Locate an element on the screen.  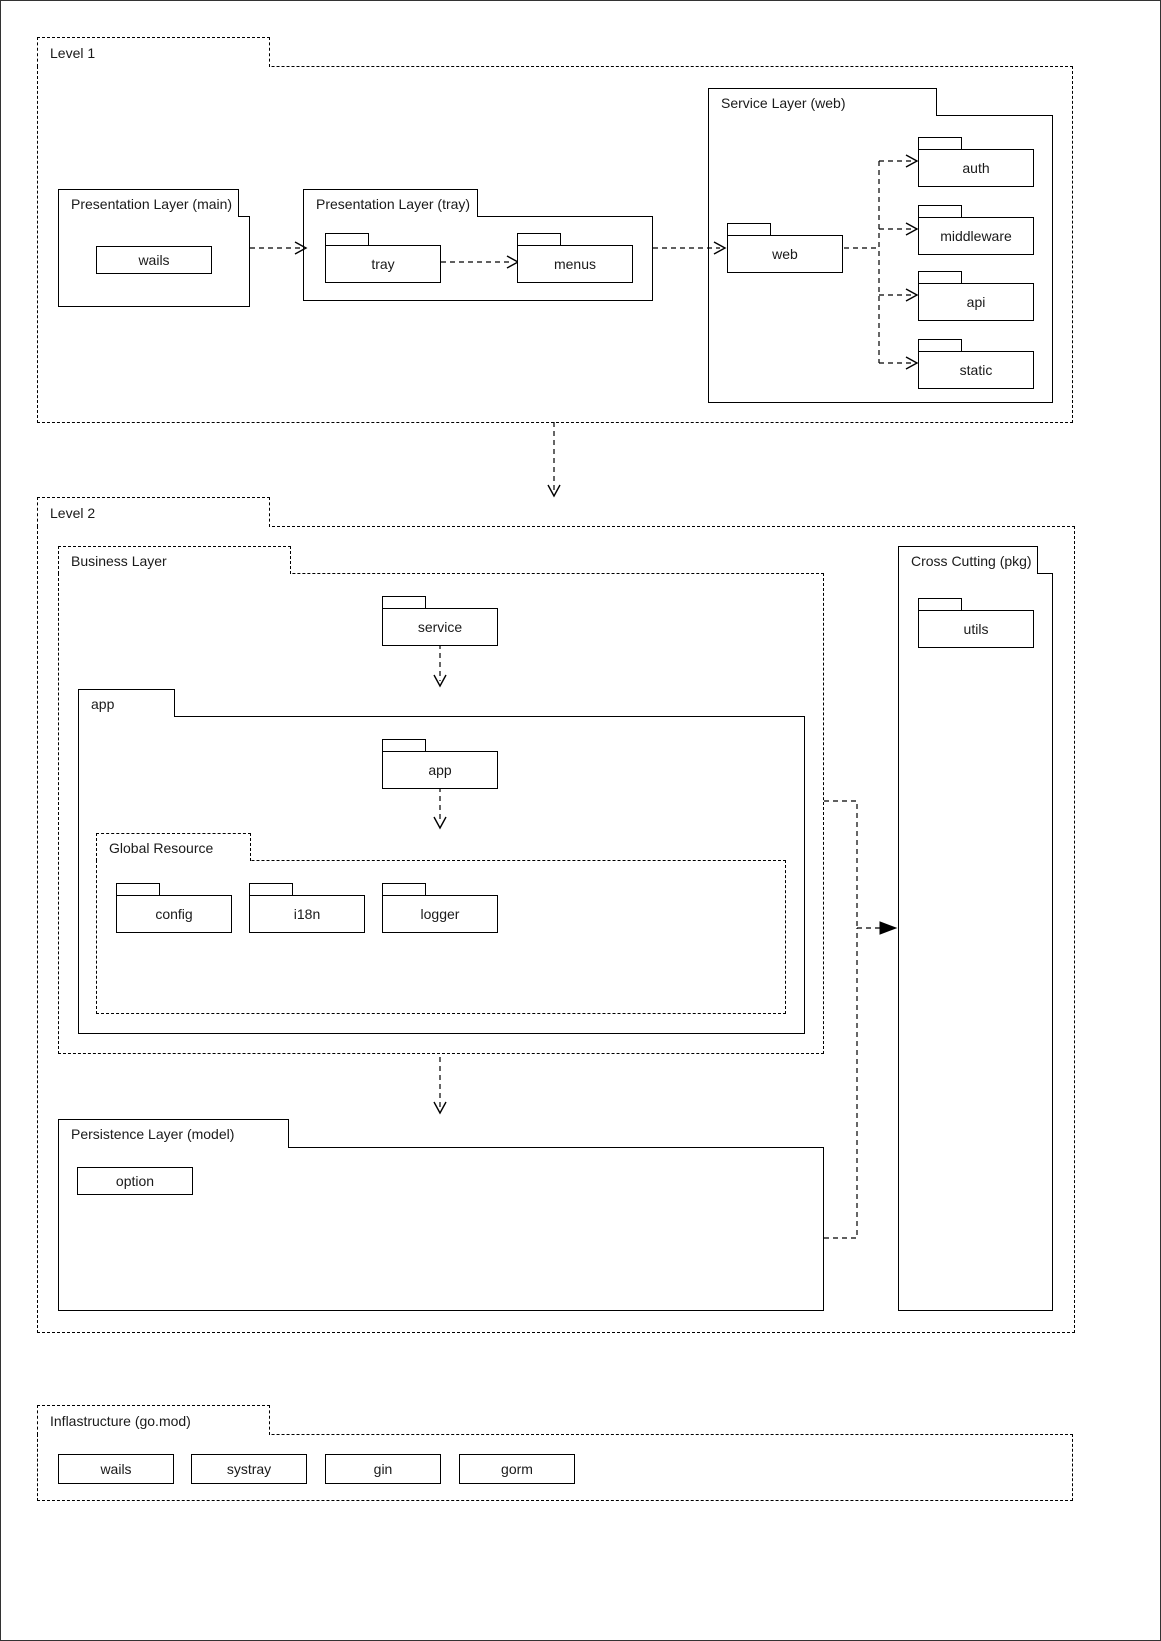
node-api: api is located at coordinates (976, 296).